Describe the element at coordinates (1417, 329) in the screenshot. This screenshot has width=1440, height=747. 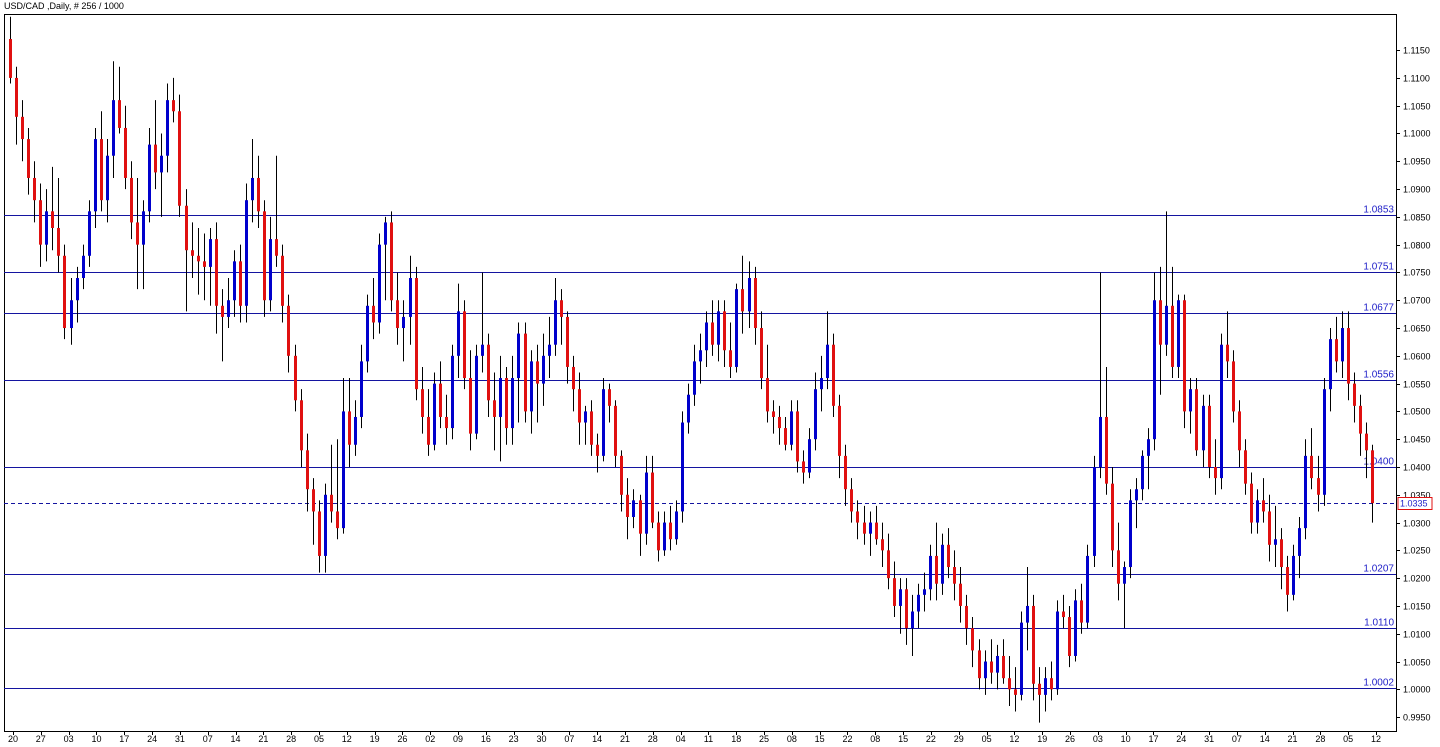
I see `y-tick-label: 1.0650` at that location.